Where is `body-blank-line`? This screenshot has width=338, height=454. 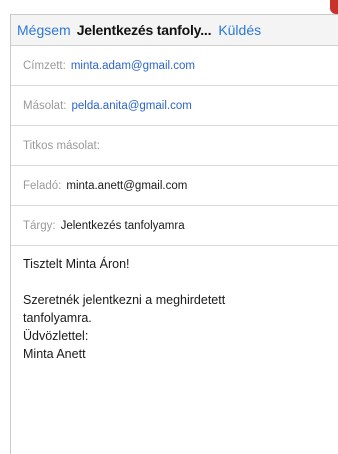
body-blank-line is located at coordinates (174, 282).